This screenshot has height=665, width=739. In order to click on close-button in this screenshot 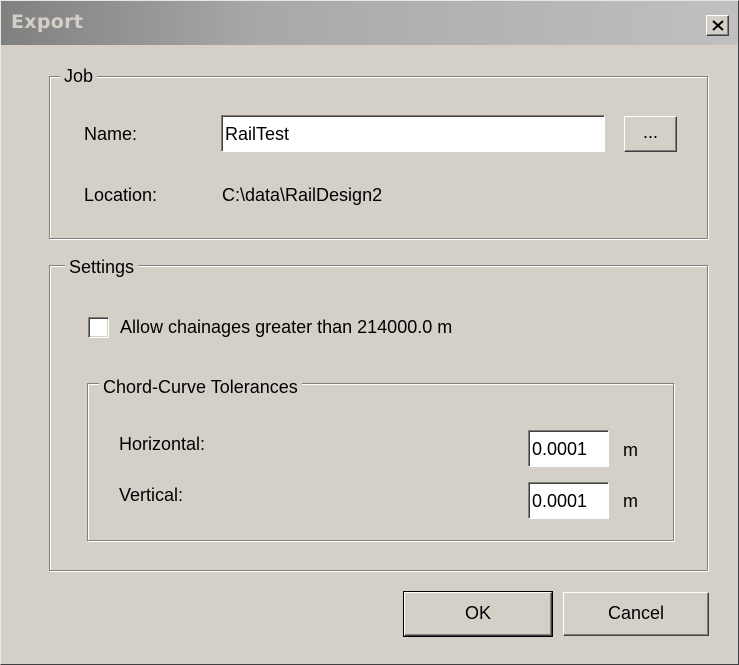, I will do `click(717, 25)`.